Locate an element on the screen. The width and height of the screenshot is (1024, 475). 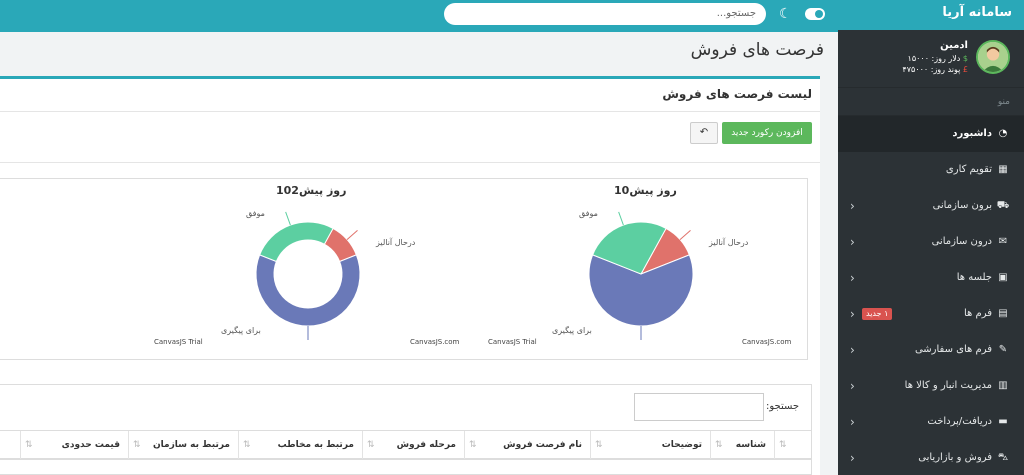
moon-icon: ☾ is located at coordinates (785, 14).